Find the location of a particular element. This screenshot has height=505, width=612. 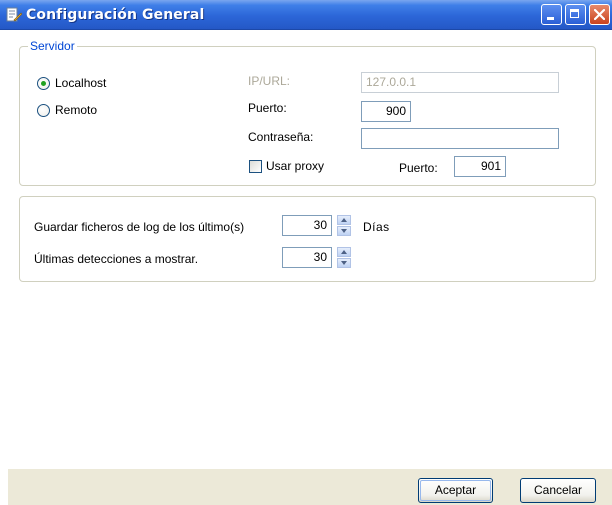

password-field is located at coordinates (460, 138).